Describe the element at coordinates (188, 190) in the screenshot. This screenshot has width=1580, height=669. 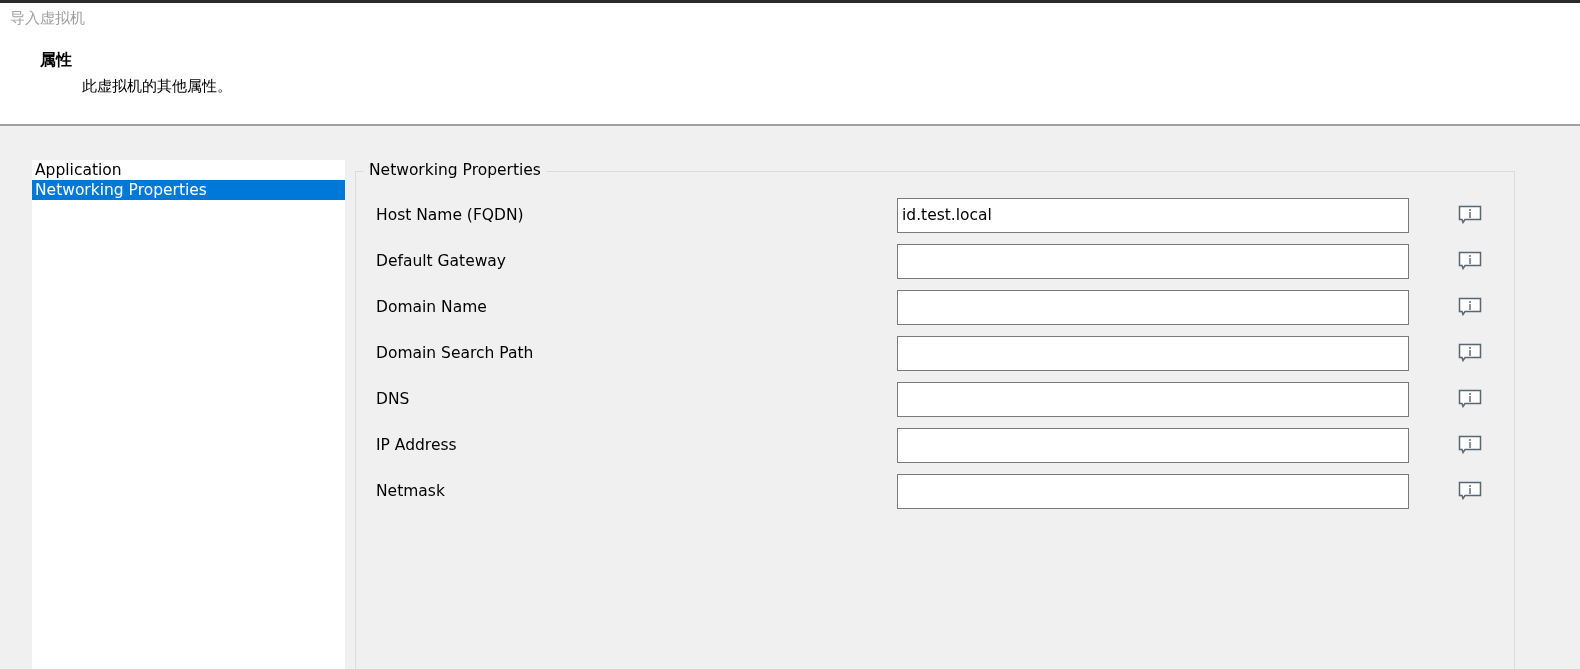
I see `sidebar-item: Networking Properties` at that location.